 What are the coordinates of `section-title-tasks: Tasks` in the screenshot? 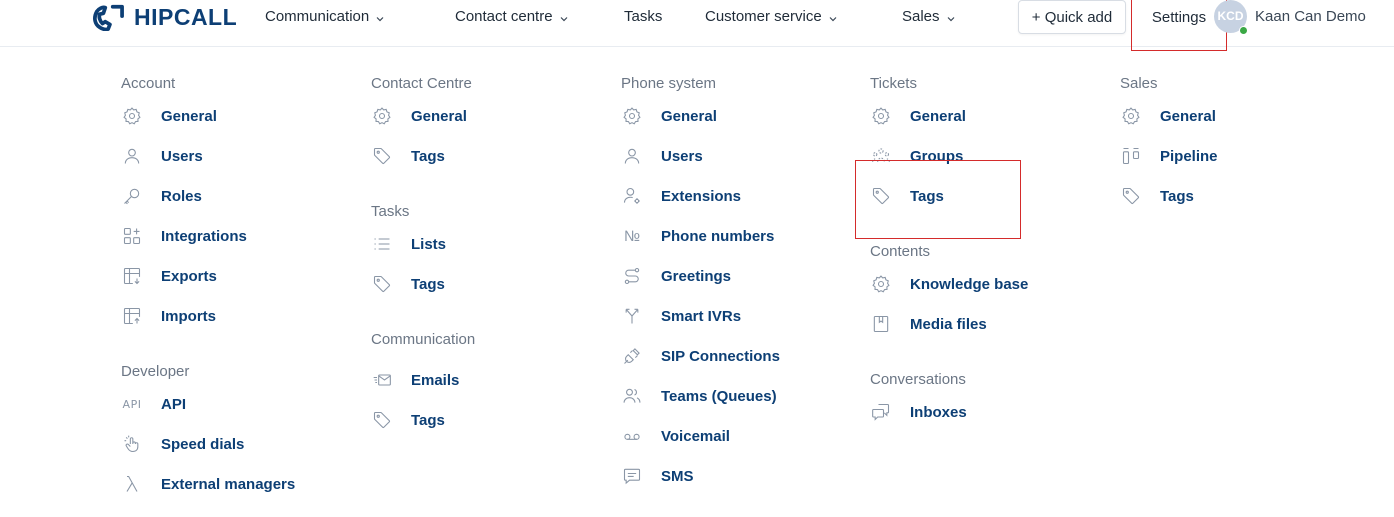 It's located at (390, 211).